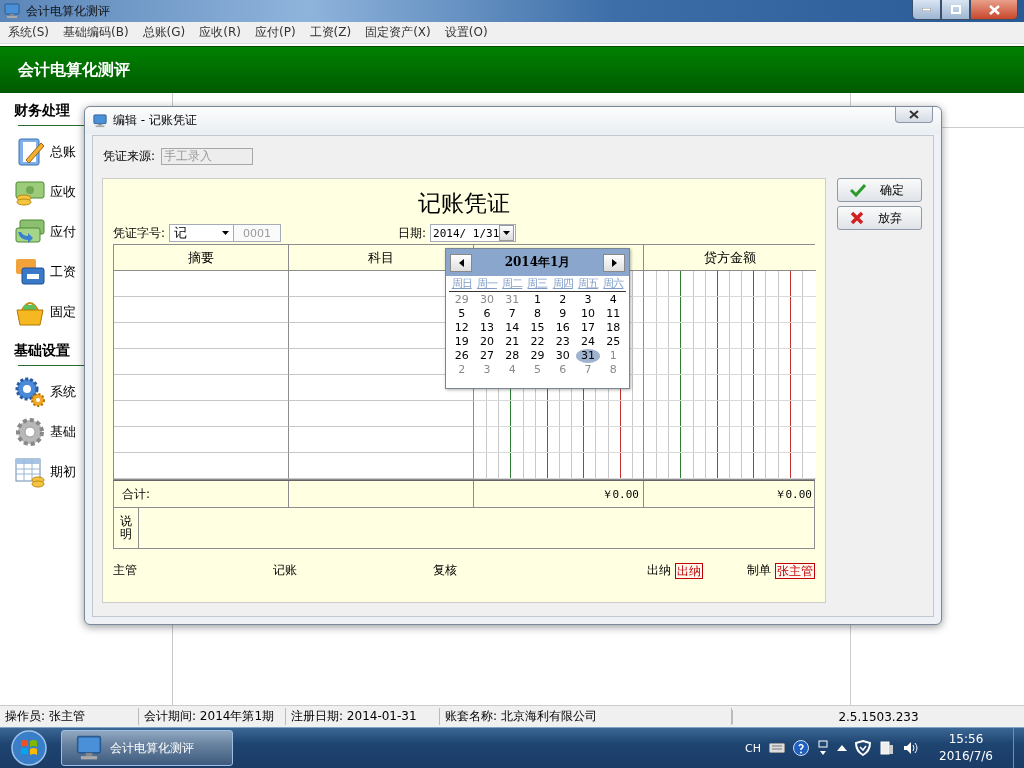 The image size is (1024, 768). I want to click on up-arrow-icon, so click(842, 748).